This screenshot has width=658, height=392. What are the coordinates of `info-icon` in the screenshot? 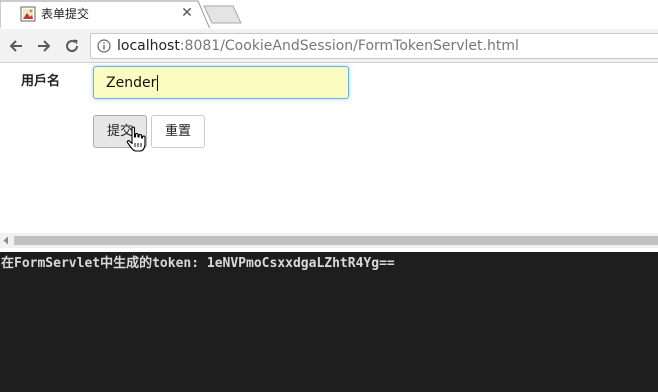 It's located at (104, 46).